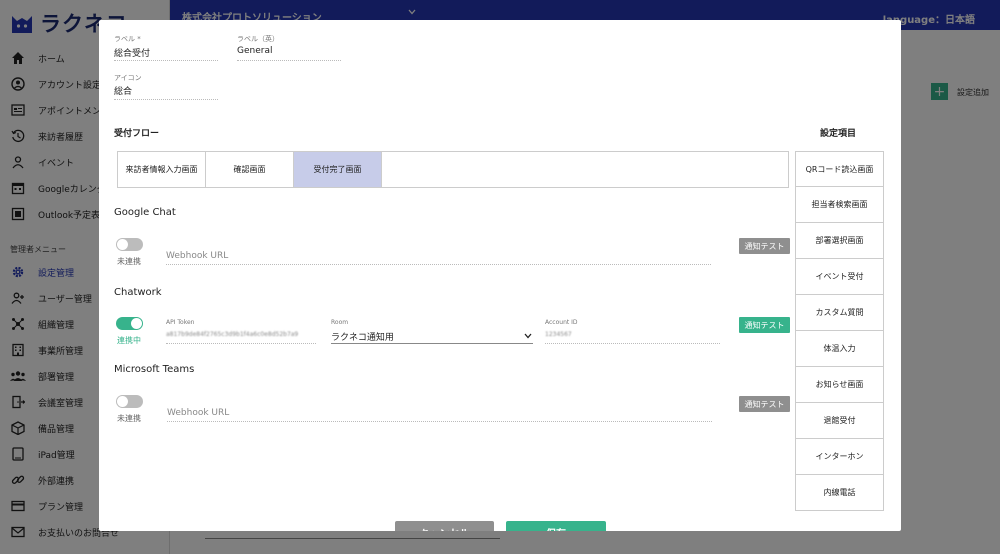 The height and width of the screenshot is (554, 1000). What do you see at coordinates (839, 457) in the screenshot?
I see `settings-item-intercom: インターホン` at bounding box center [839, 457].